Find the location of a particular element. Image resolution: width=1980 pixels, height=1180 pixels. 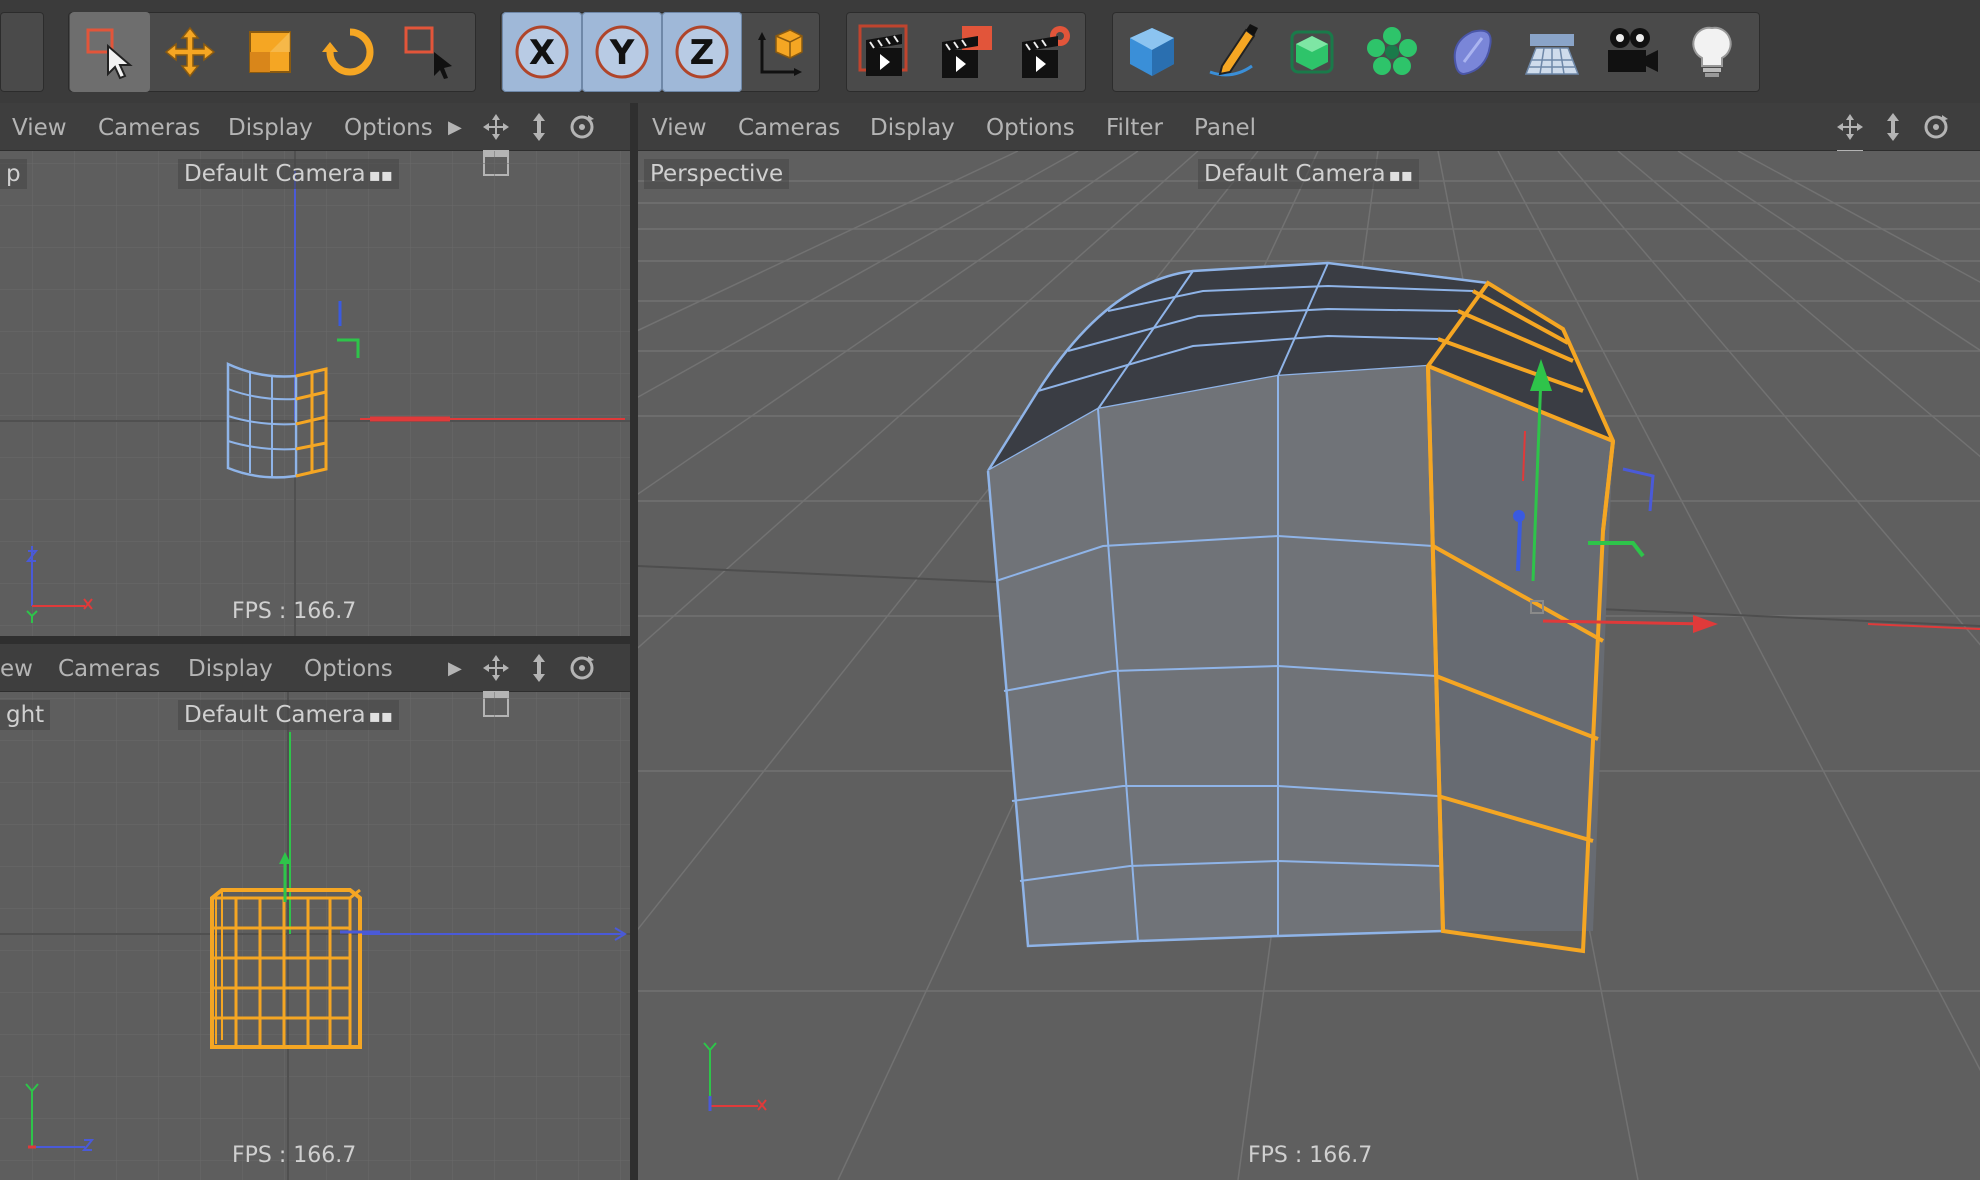

live-selection-icon is located at coordinates (109, 54).